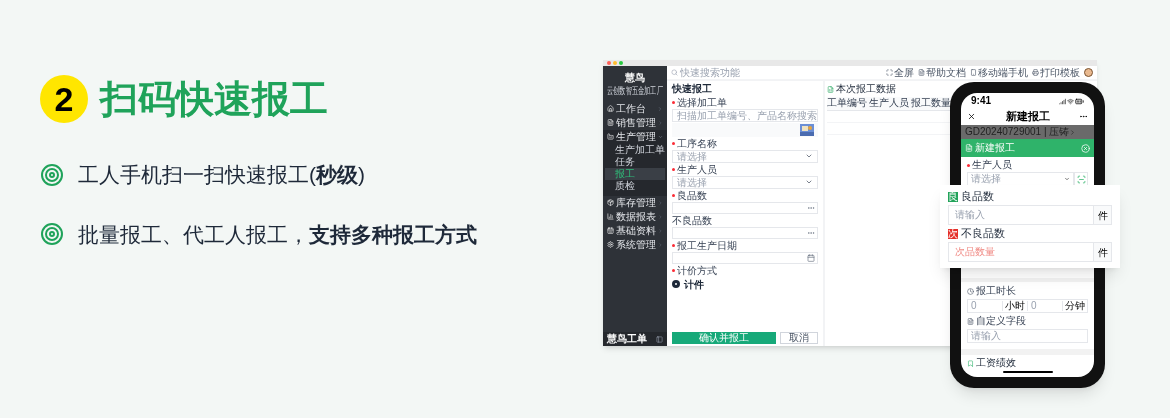 The height and width of the screenshot is (418, 1170). I want to click on hero-title: 扫码快速报工, so click(214, 99).